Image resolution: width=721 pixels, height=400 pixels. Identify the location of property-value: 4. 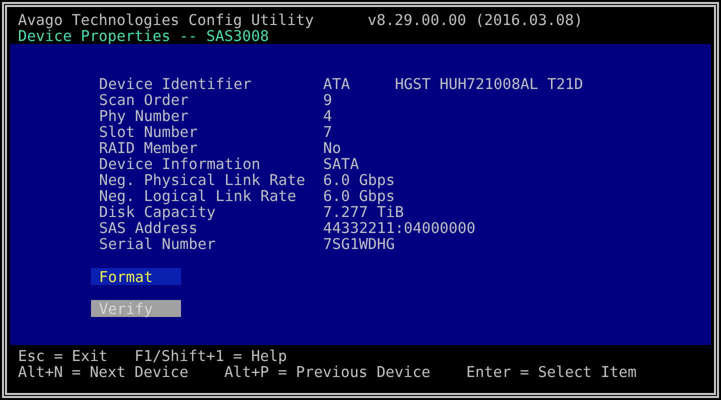
(327, 116).